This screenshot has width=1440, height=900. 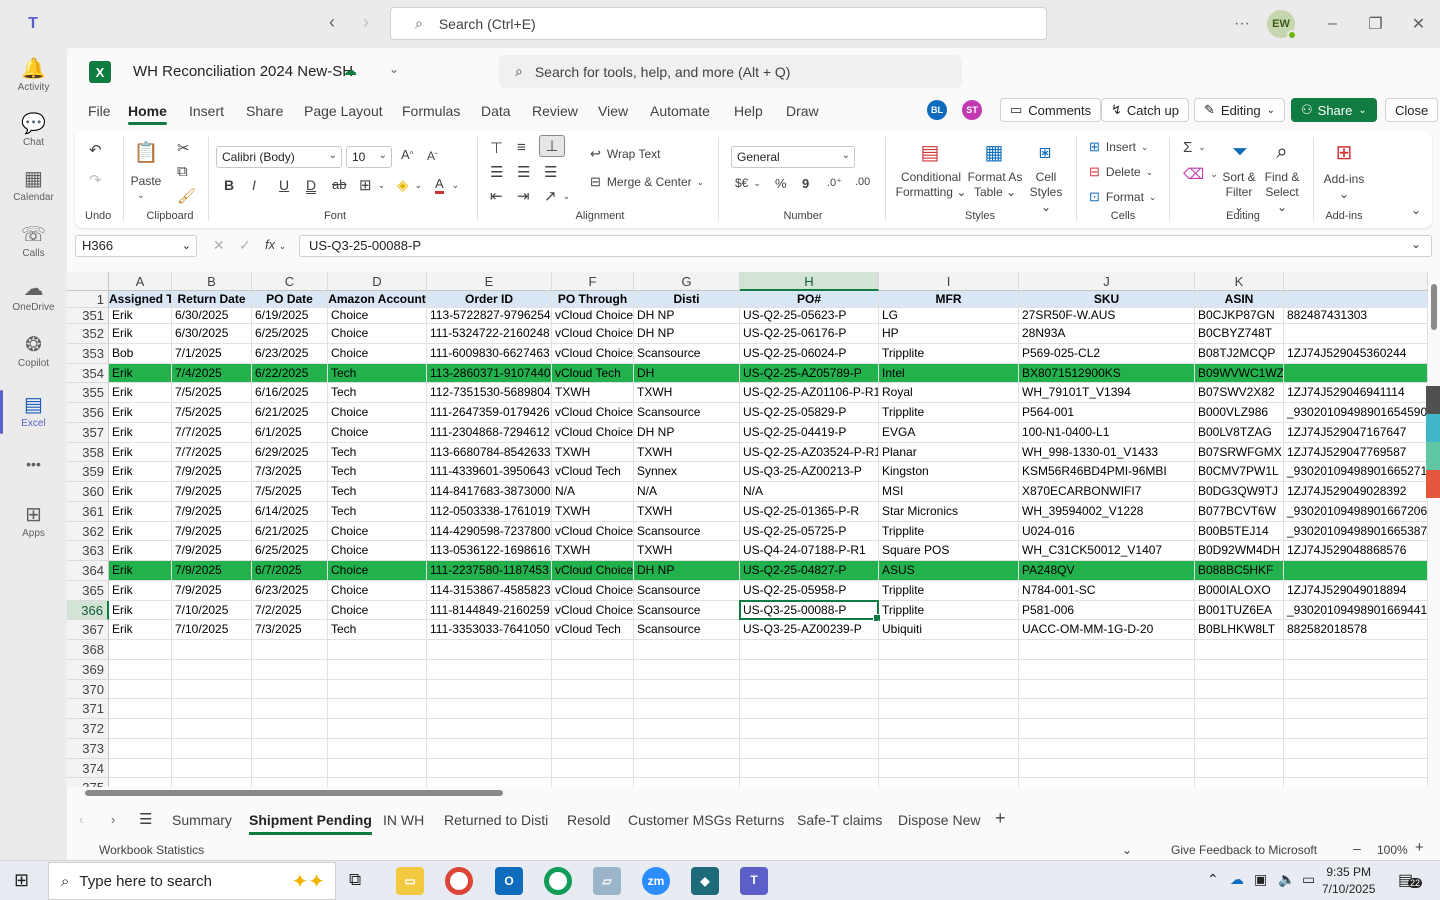 What do you see at coordinates (81, 819) in the screenshot?
I see `prev-sheet-icon: ‹` at bounding box center [81, 819].